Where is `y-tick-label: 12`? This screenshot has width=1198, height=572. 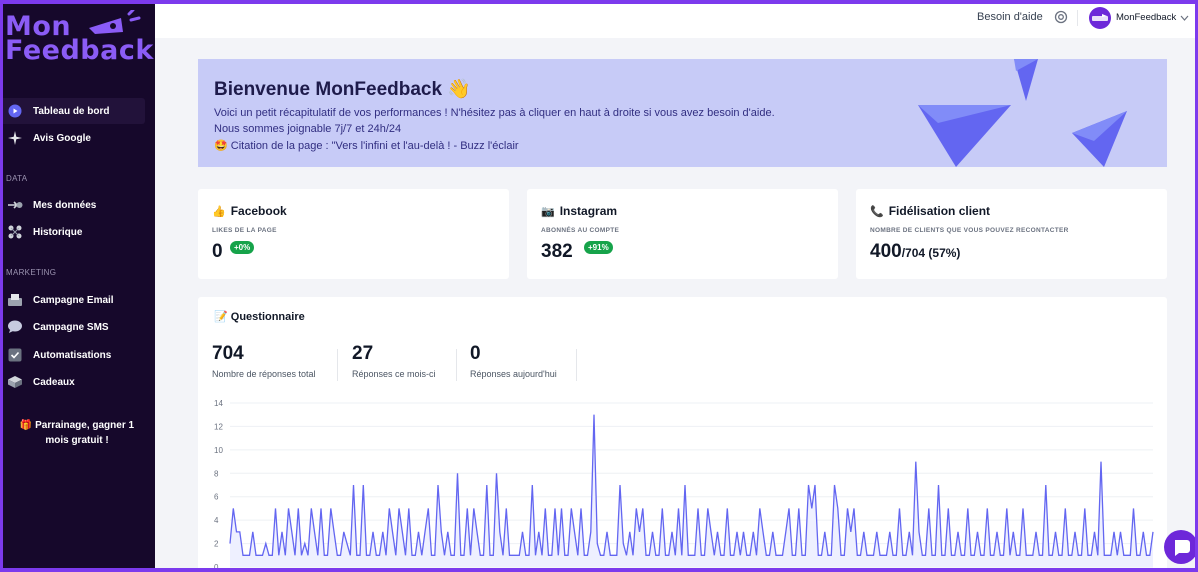 y-tick-label: 12 is located at coordinates (218, 426).